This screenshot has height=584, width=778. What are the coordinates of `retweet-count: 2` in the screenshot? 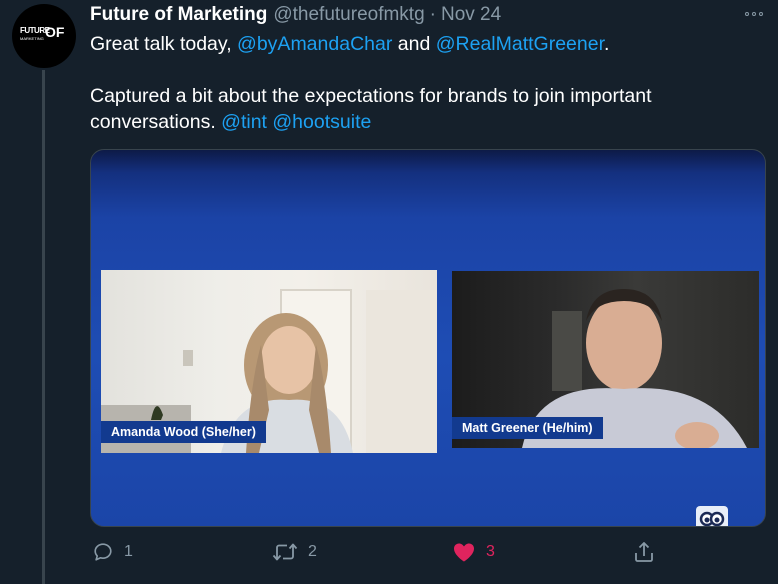 It's located at (312, 551).